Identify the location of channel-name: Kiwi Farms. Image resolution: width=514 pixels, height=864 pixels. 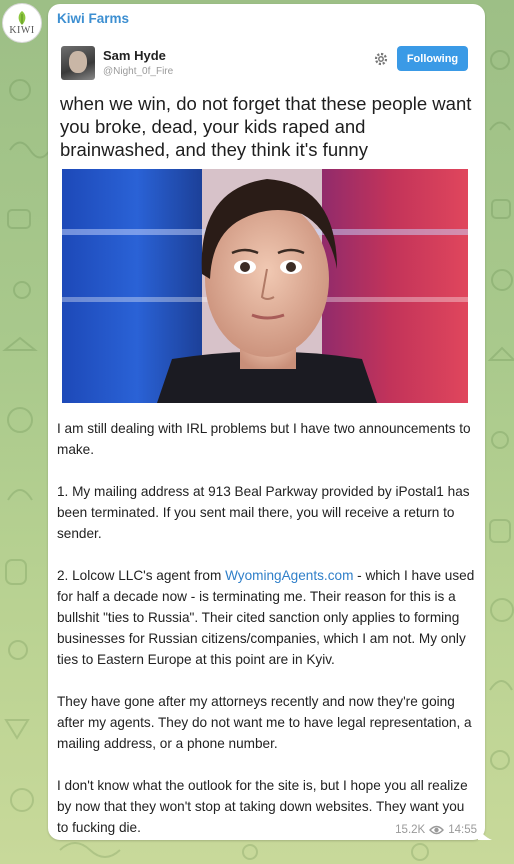
(93, 18).